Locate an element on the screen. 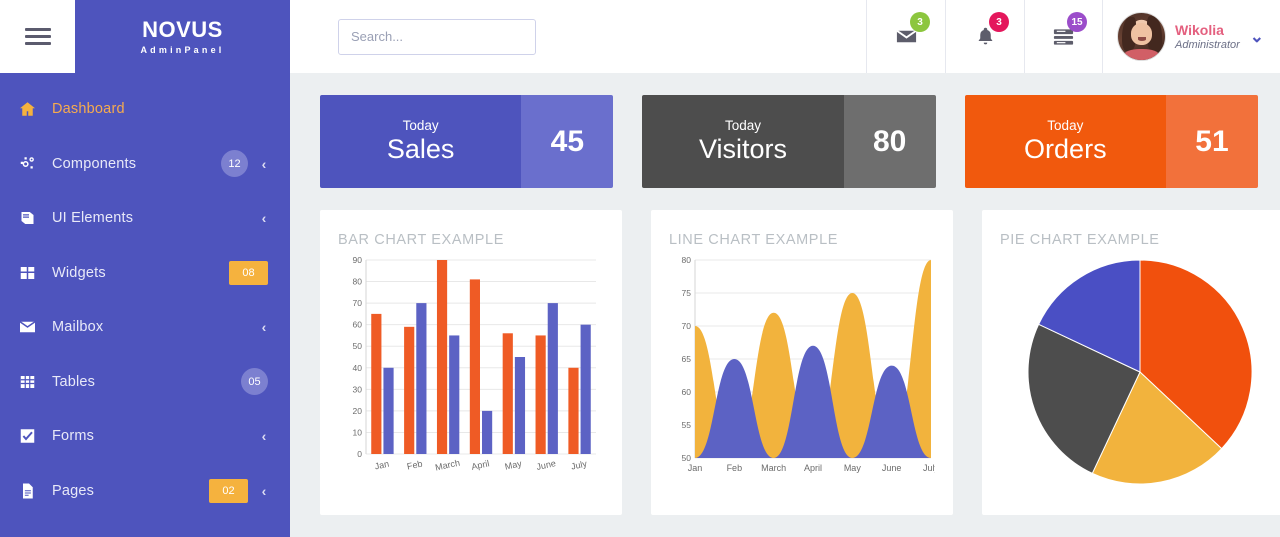 The width and height of the screenshot is (1280, 537). pie-chart-card: PIE CHART EXAMPLE is located at coordinates (1131, 362).